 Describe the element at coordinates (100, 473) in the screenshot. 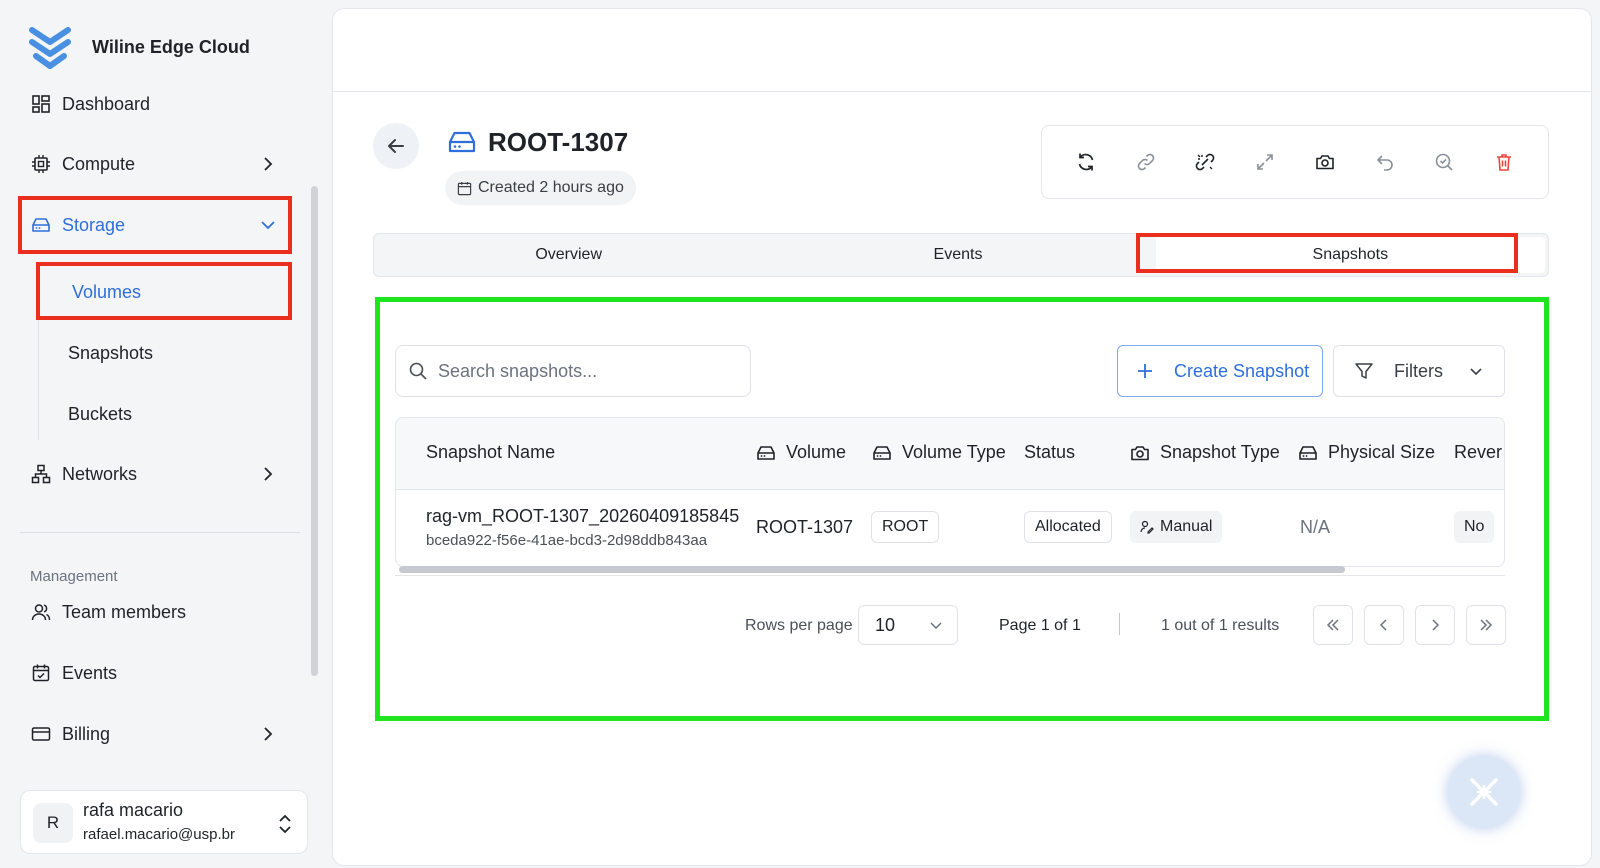

I see `sidebar-item-label: Networks` at that location.